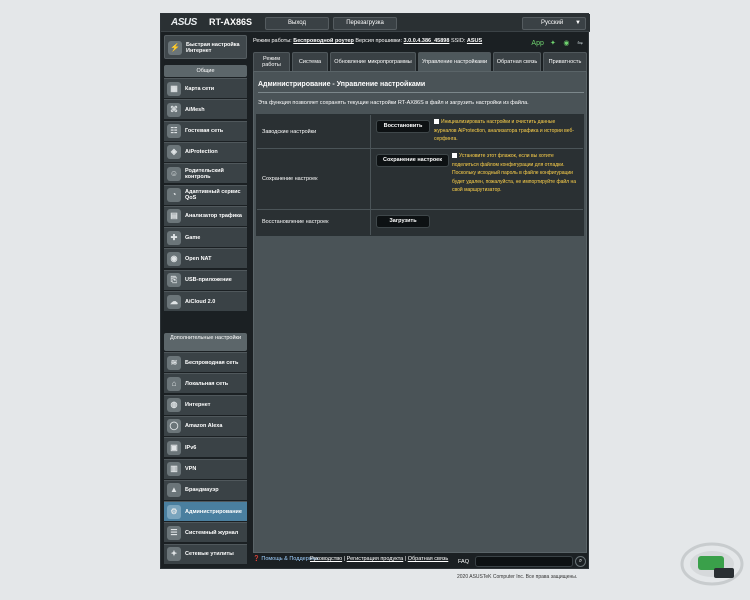  Describe the element at coordinates (174, 258) in the screenshot. I see `open-nat-icon: ◉` at that location.